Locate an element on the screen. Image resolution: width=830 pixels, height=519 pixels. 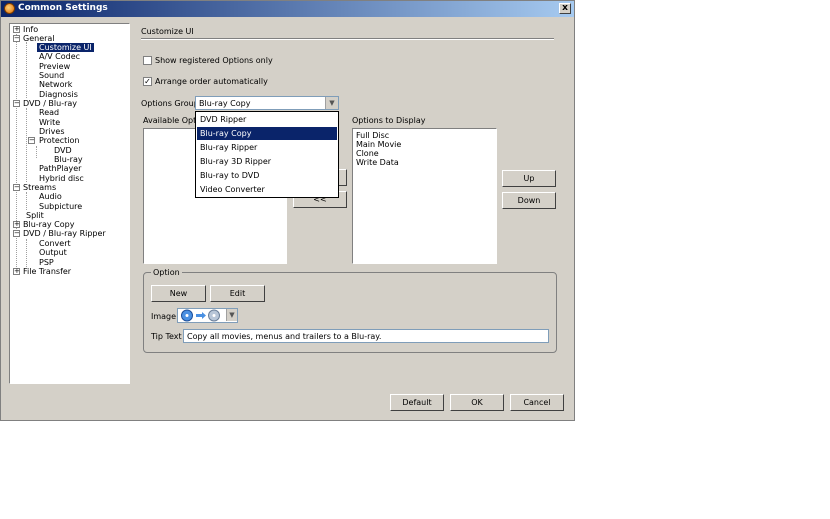
tree-item-network: Network is located at coordinates (55, 84).